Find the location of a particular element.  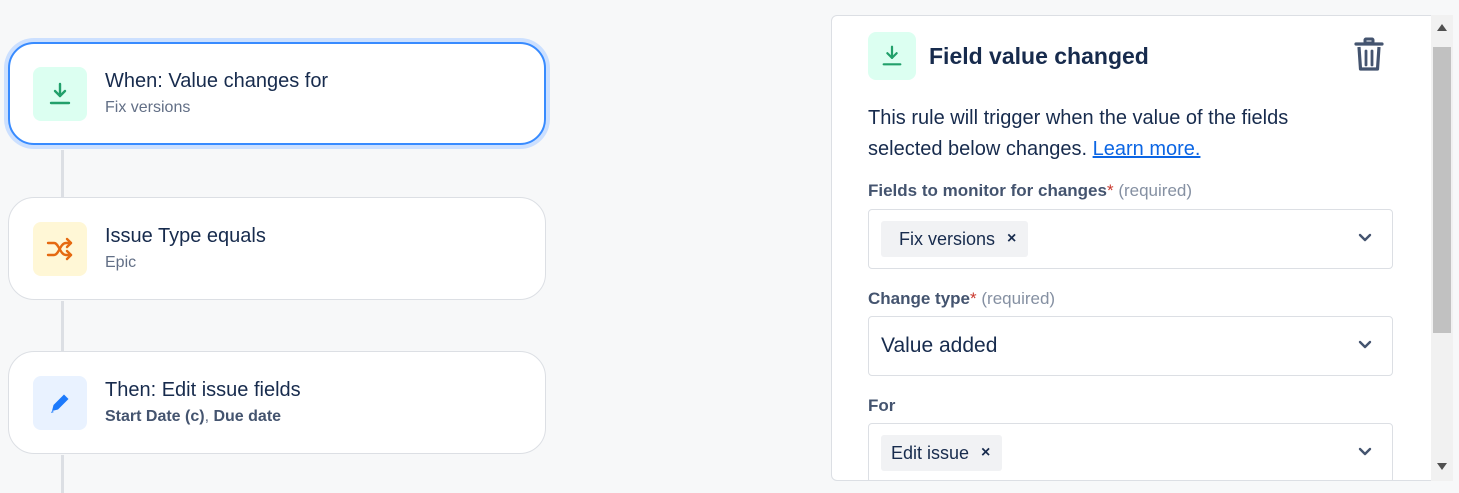

for-chip-label: Edit issue is located at coordinates (930, 452).